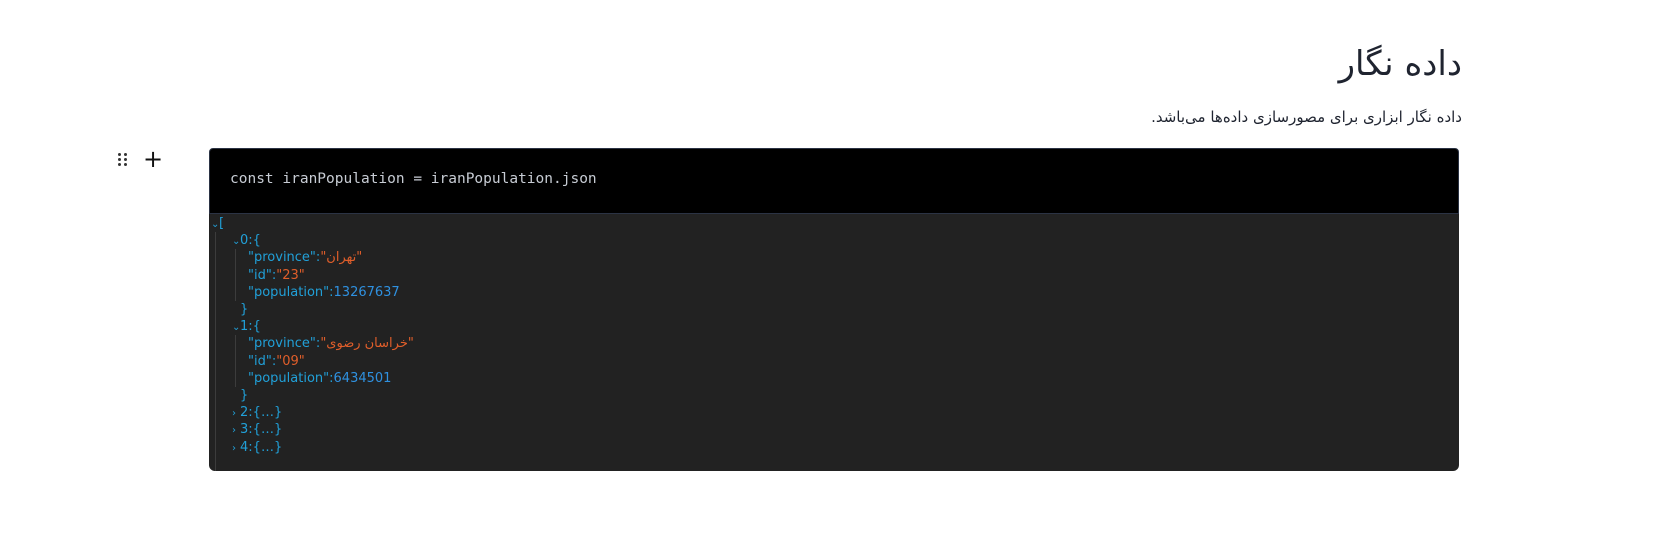  Describe the element at coordinates (222, 223) in the screenshot. I see `open-bracket: [` at that location.